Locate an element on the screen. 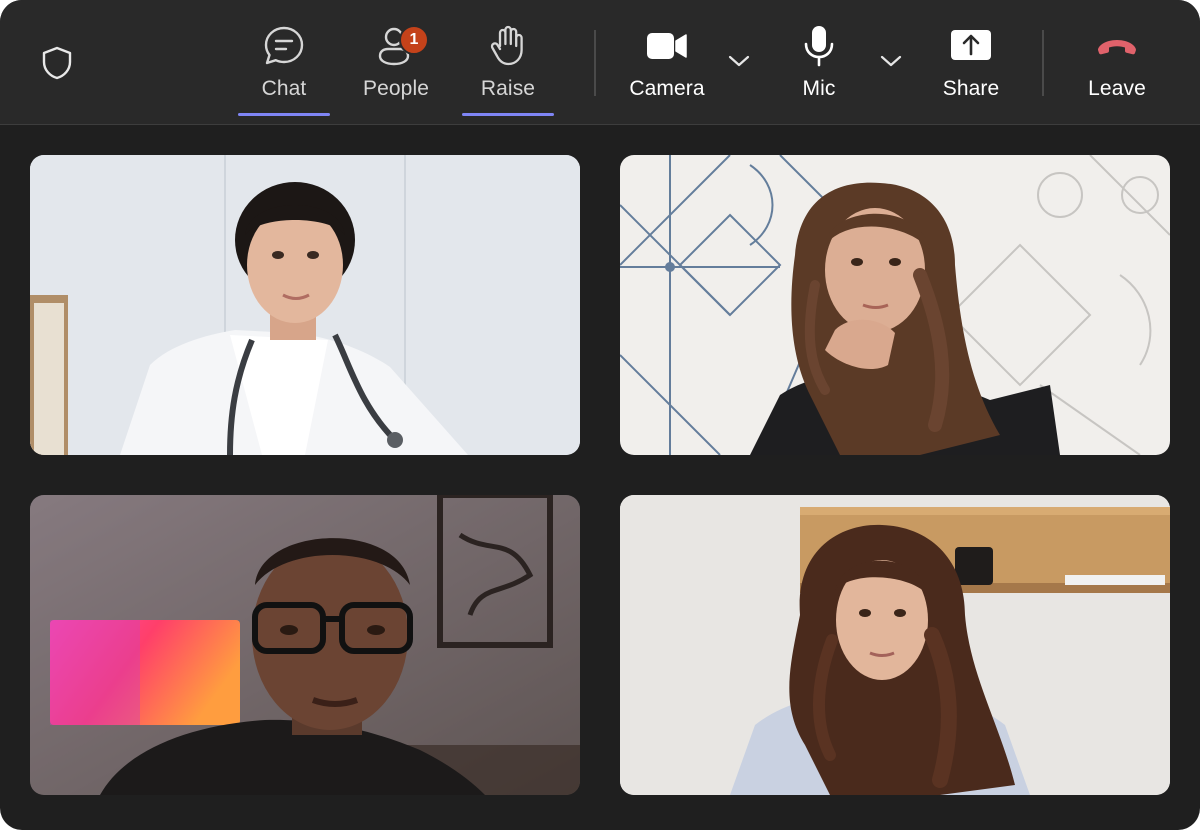  camera-icon is located at coordinates (667, 46).